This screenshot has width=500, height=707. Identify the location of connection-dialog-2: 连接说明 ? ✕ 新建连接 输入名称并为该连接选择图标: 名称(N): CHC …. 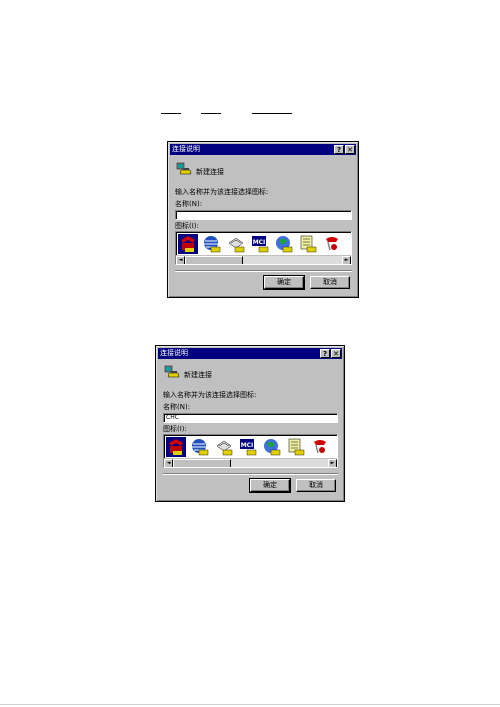
(250, 423).